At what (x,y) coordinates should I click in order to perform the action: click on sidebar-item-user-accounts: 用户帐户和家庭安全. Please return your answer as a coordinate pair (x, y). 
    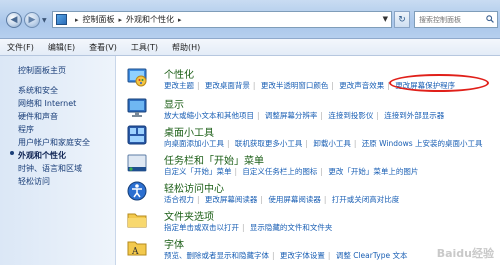
    Looking at the image, I should click on (54, 142).